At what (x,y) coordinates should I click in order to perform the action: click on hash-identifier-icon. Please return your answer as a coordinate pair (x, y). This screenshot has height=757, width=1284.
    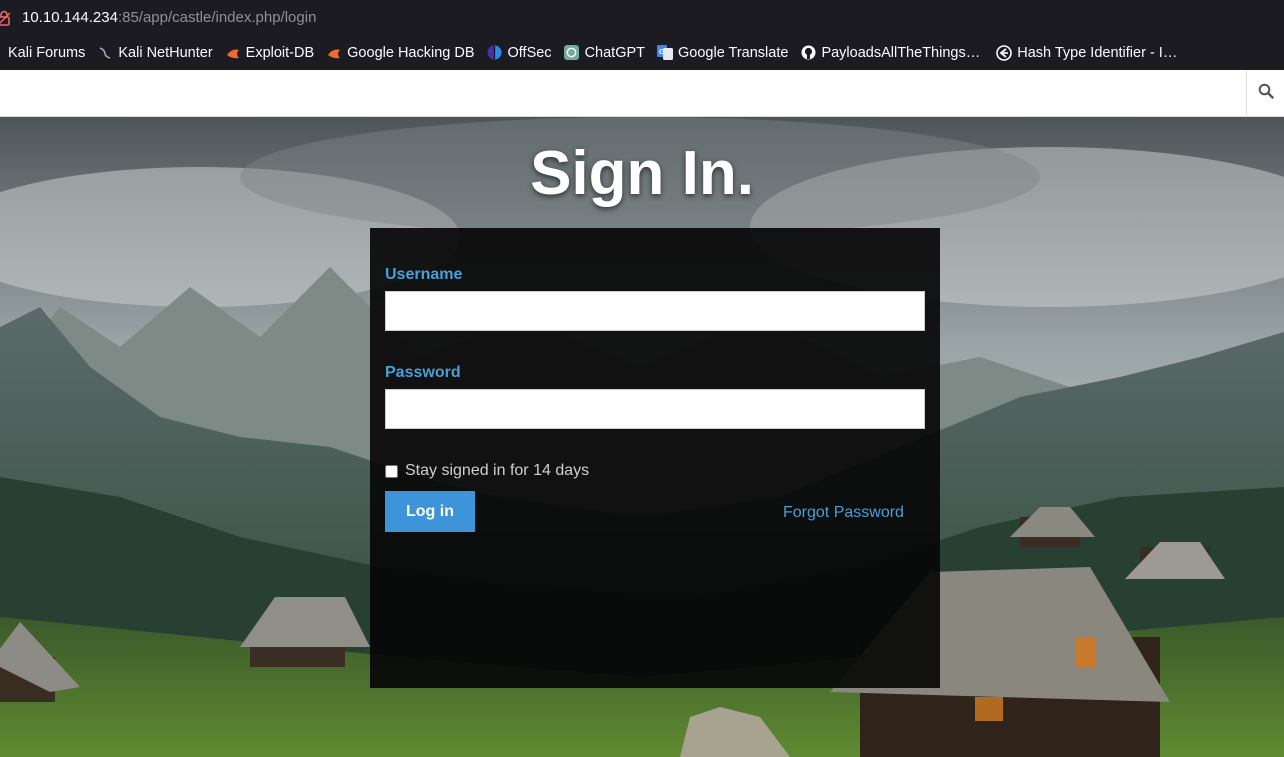
    Looking at the image, I should click on (1004, 52).